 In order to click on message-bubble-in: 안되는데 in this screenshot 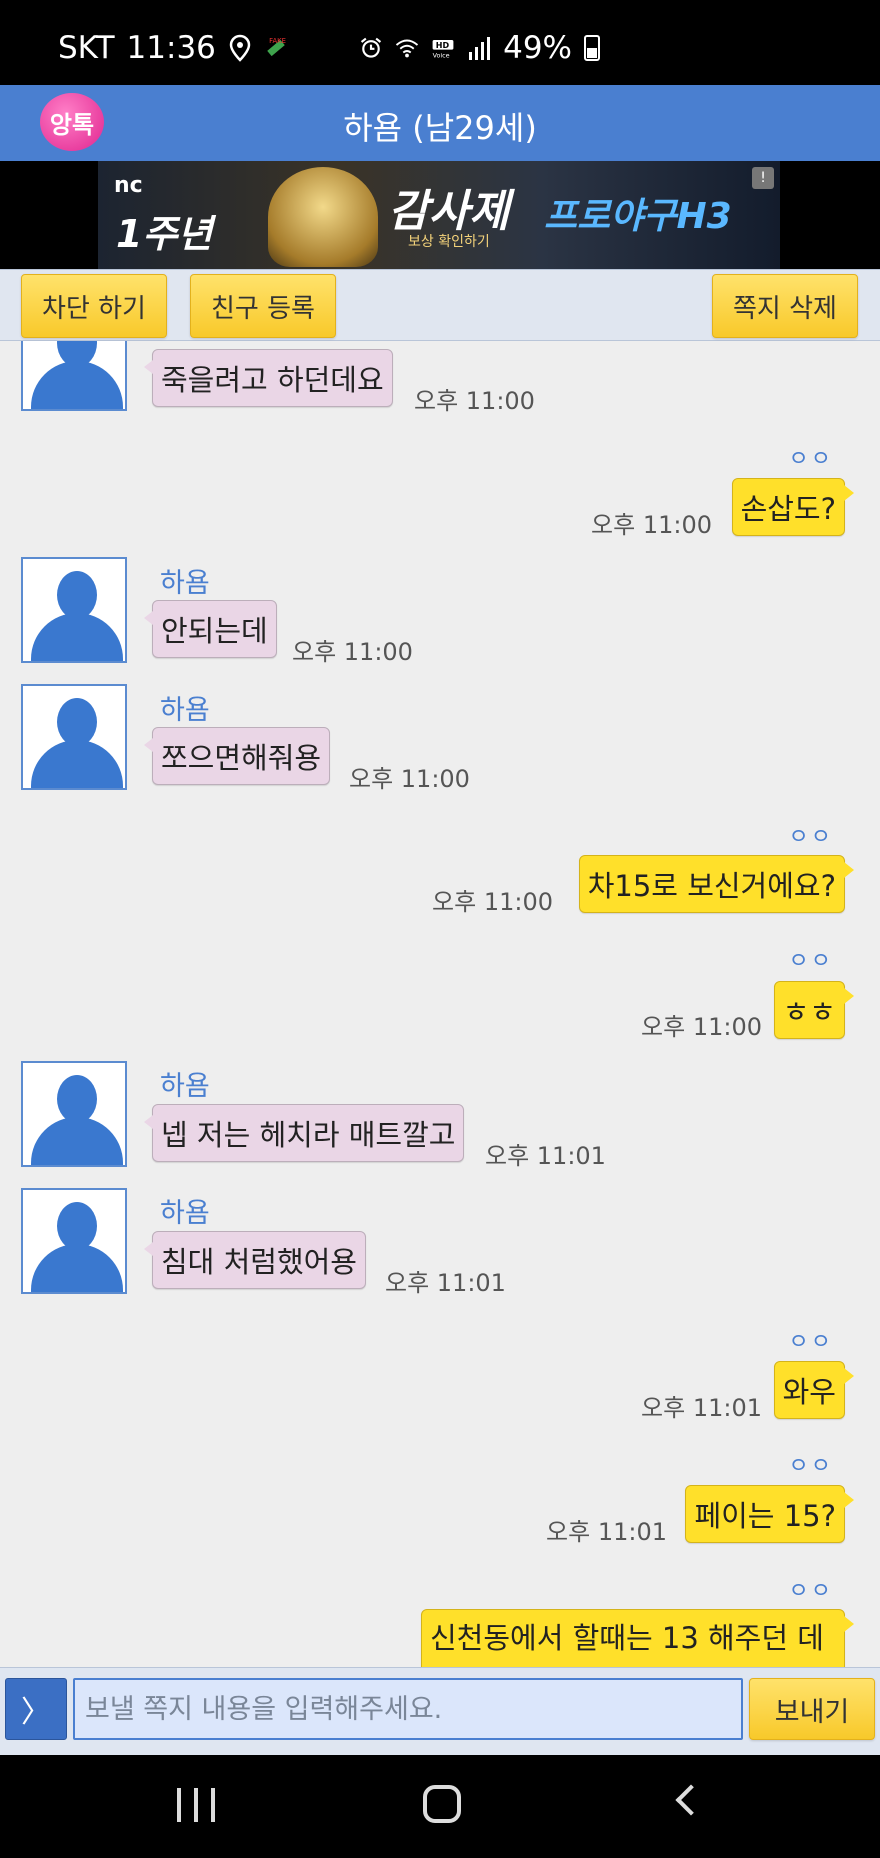, I will do `click(210, 629)`.